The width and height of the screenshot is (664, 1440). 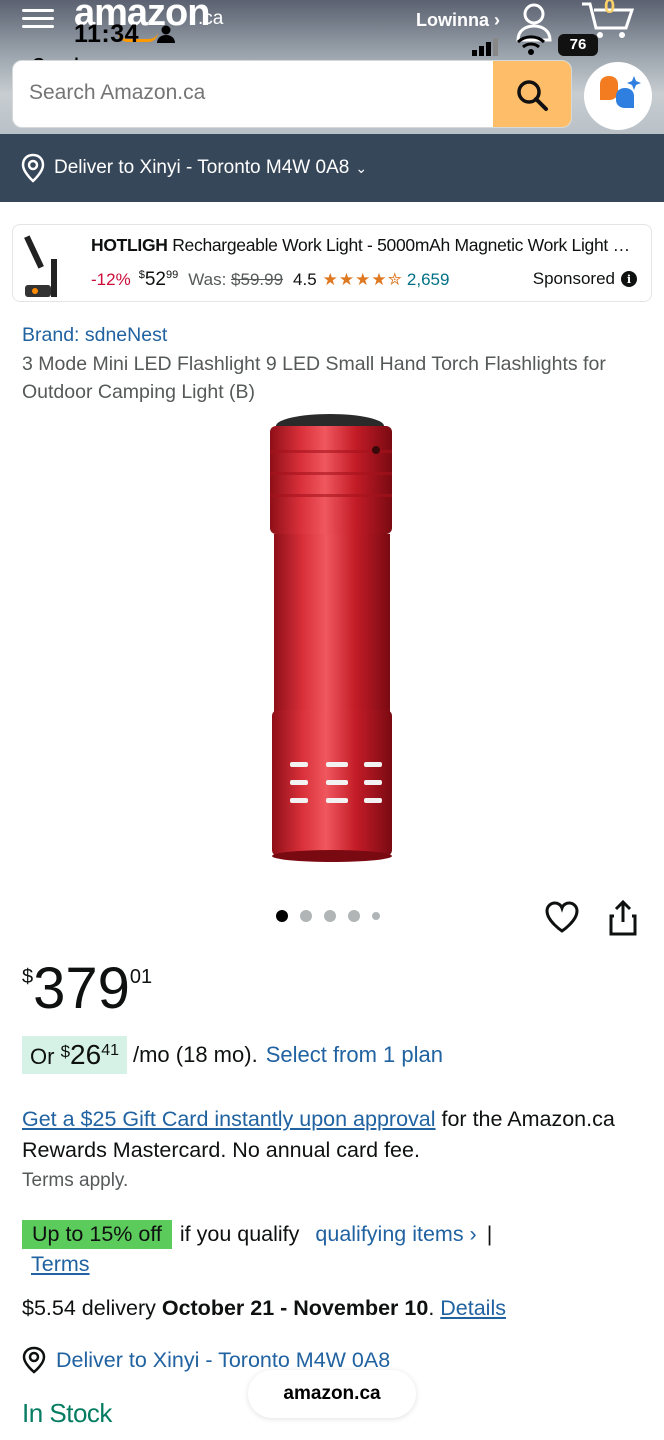 I want to click on star-rating-icon: ★★★★✮, so click(x=362, y=279).